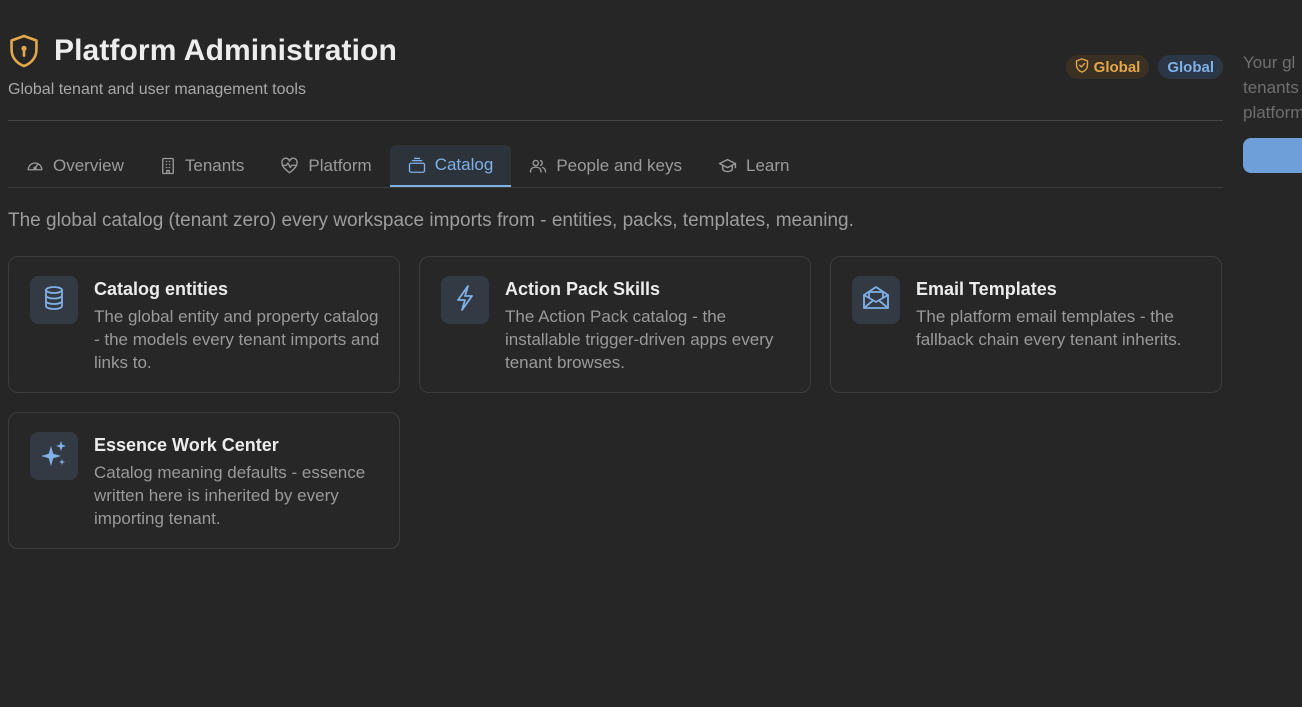  I want to click on tab-label: People and keys, so click(619, 165).